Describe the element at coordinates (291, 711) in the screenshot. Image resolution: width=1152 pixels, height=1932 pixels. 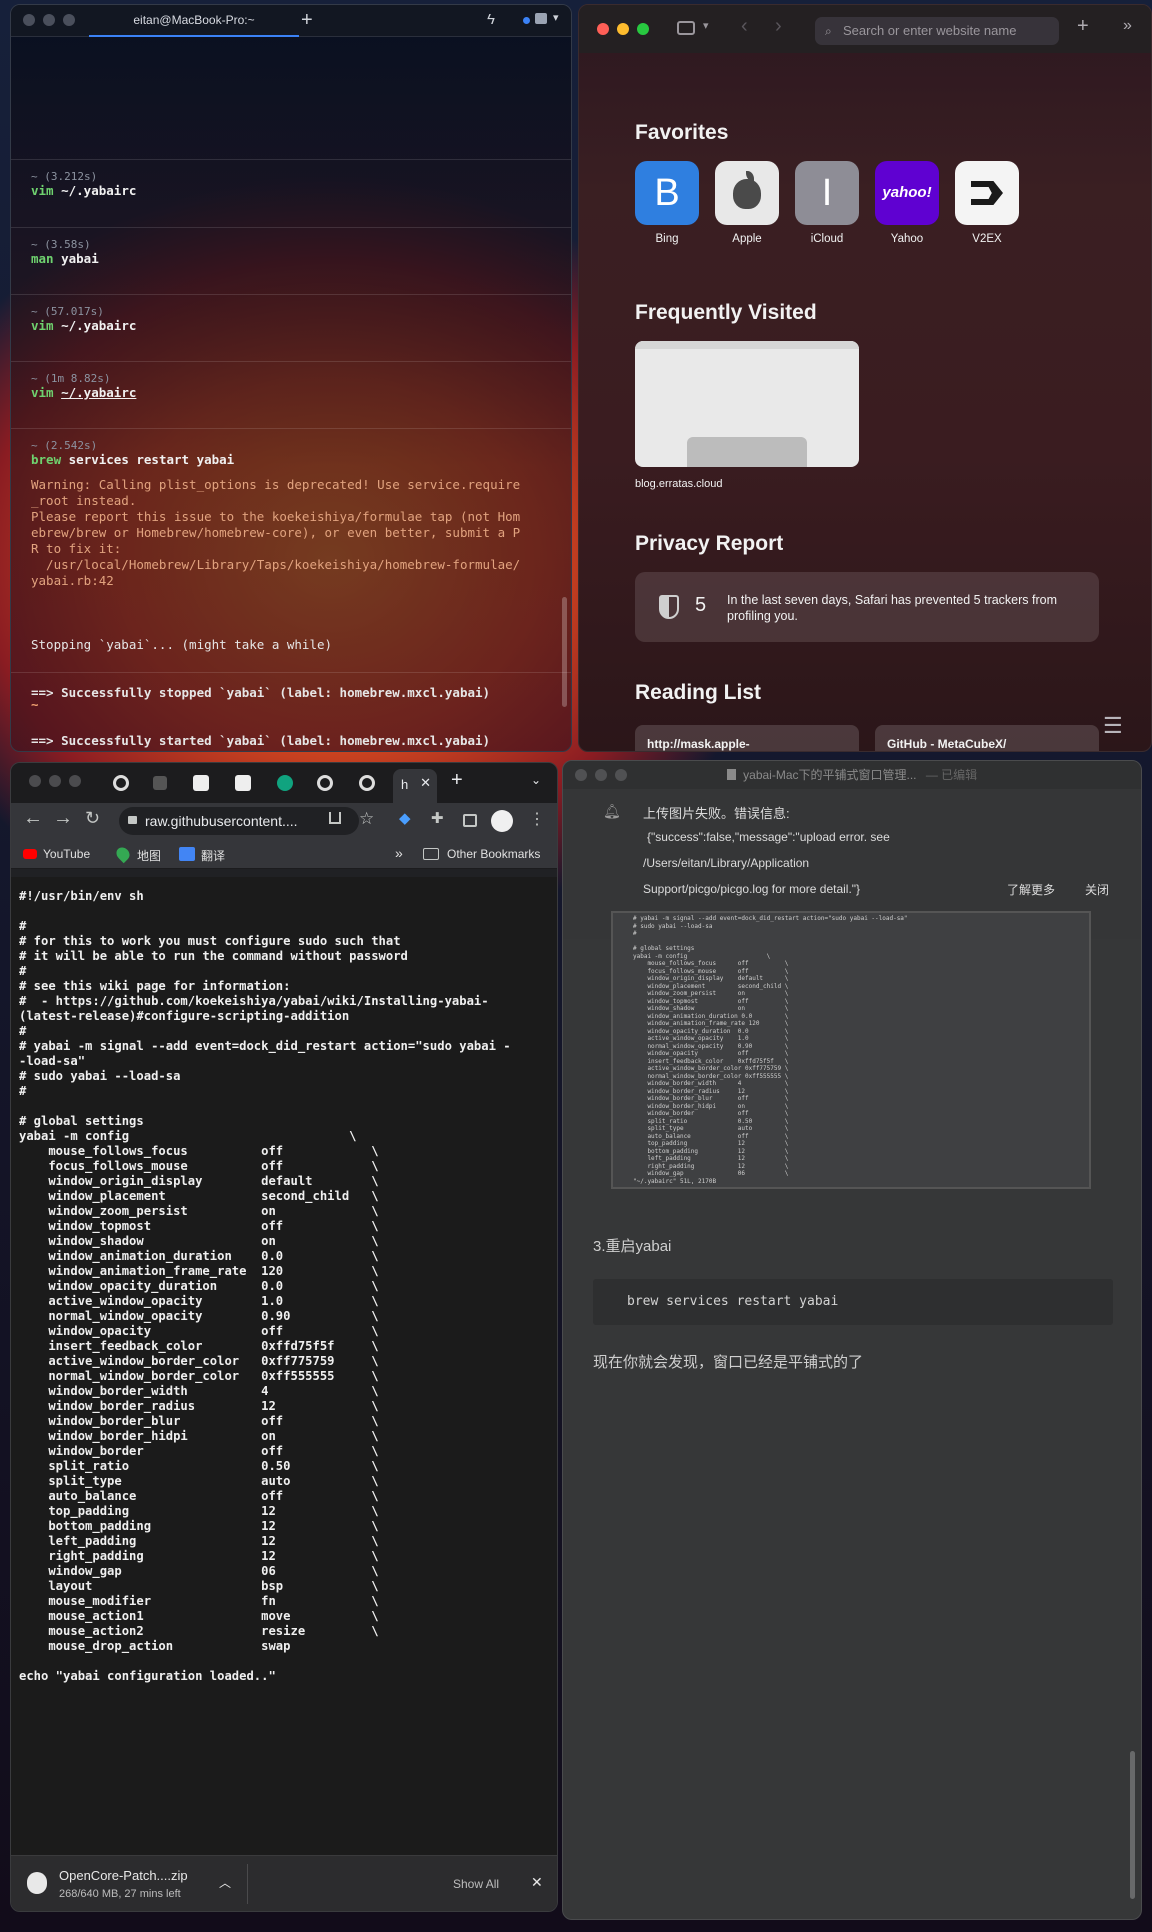
I see `current-prompt: ~` at that location.